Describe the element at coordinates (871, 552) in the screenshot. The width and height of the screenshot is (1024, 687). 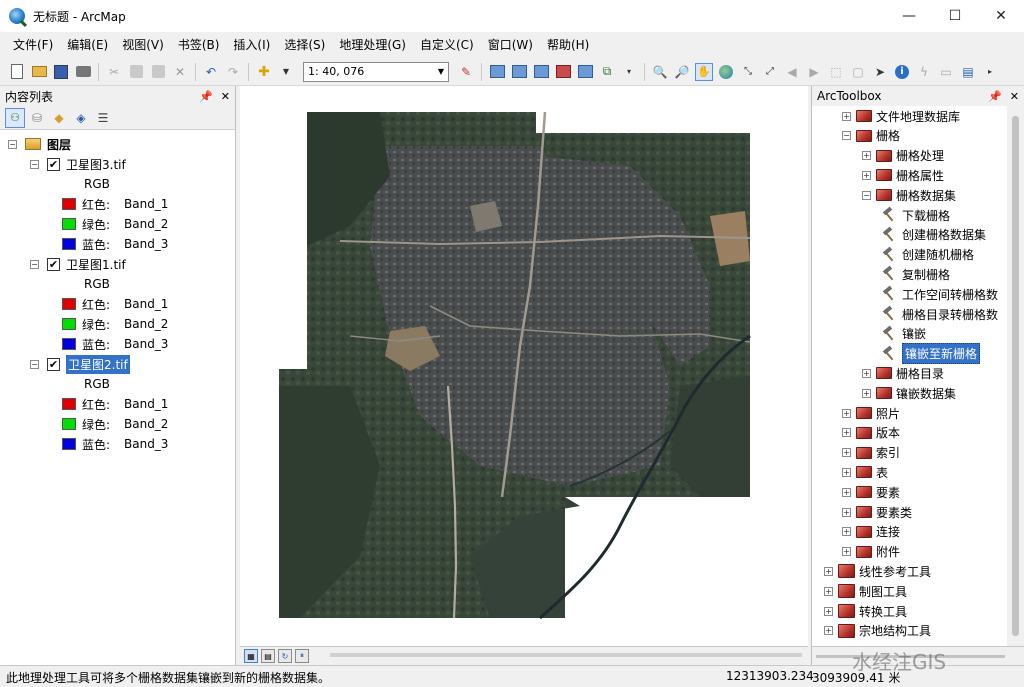
I see `toolbox-toolset-item: + 附件` at that location.